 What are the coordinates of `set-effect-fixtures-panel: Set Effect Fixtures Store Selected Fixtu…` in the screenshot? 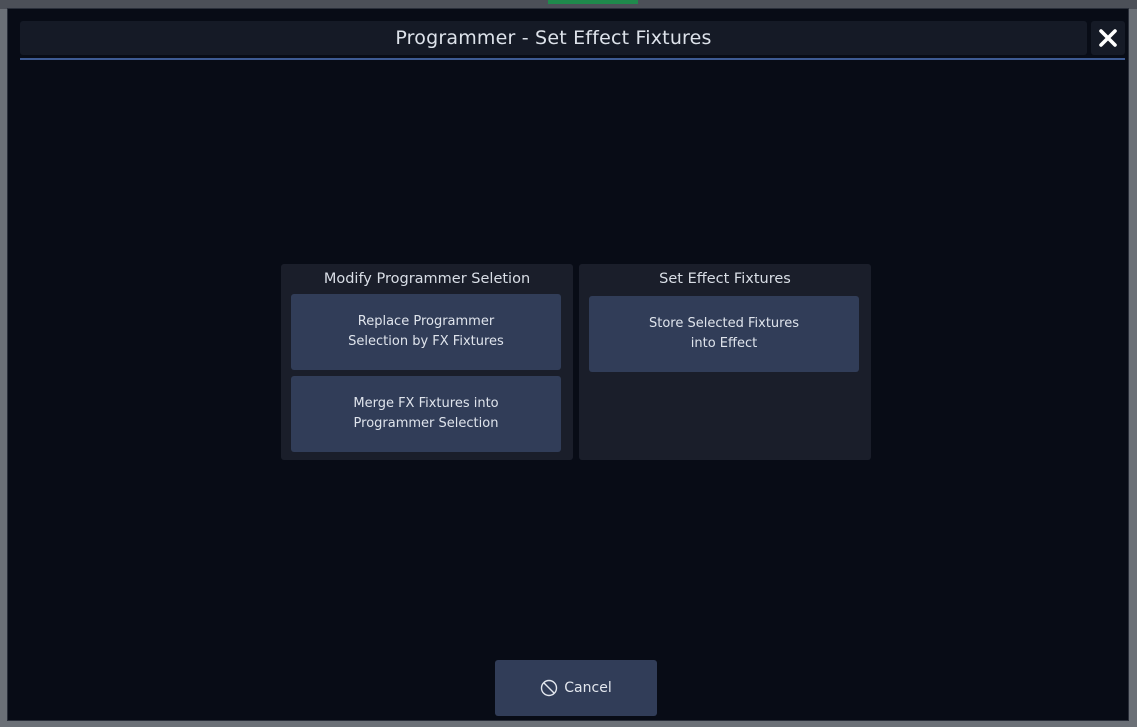 It's located at (725, 362).